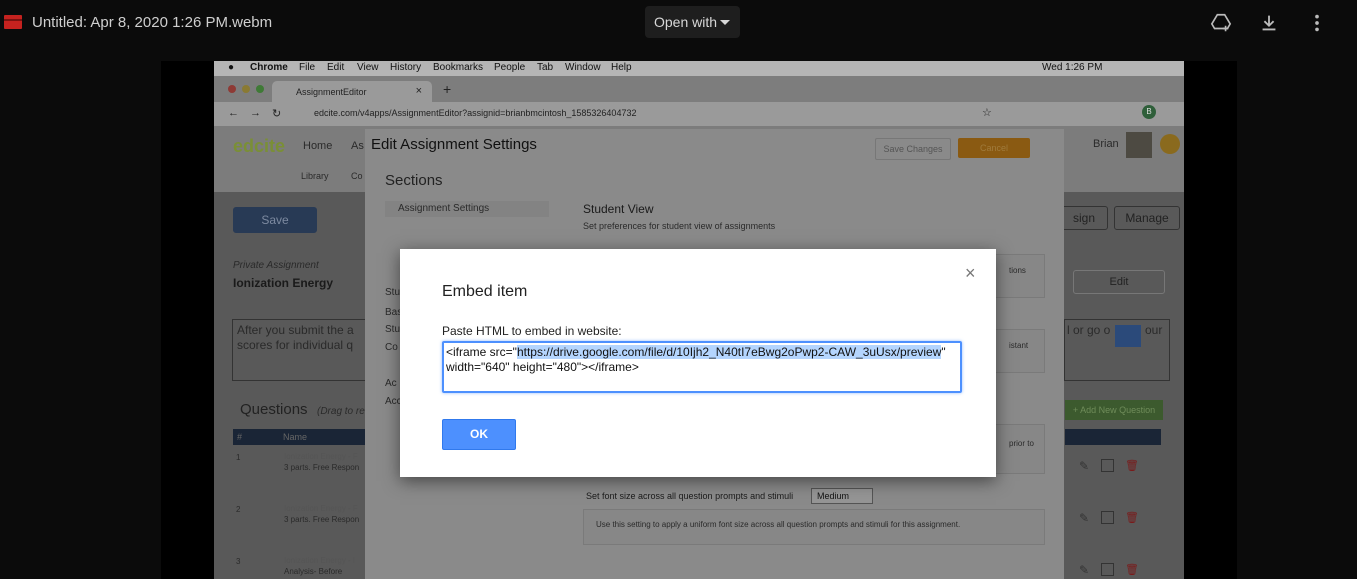 The height and width of the screenshot is (579, 1357). What do you see at coordinates (458, 67) in the screenshot?
I see `menu-bookmarks: Bookmarks` at bounding box center [458, 67].